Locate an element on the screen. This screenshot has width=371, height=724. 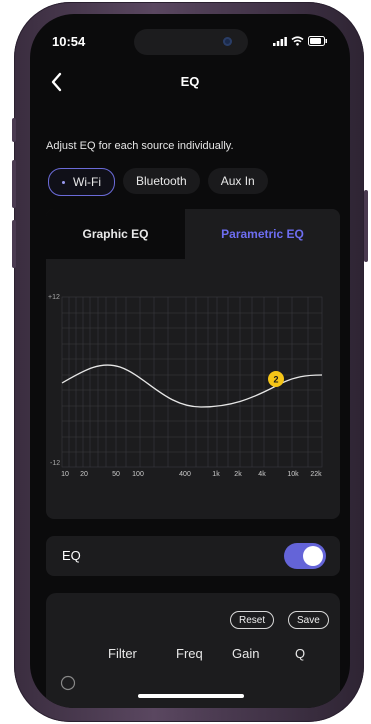
eq-band-marker-label: 2 is located at coordinates (275, 380).